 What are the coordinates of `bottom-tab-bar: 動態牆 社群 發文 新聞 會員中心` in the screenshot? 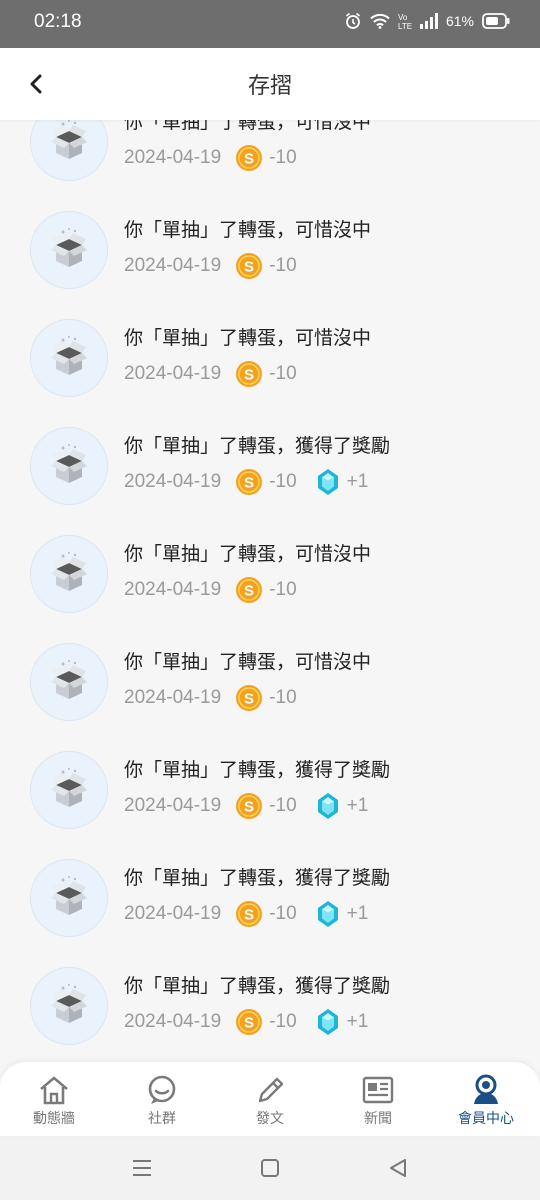 It's located at (270, 1099).